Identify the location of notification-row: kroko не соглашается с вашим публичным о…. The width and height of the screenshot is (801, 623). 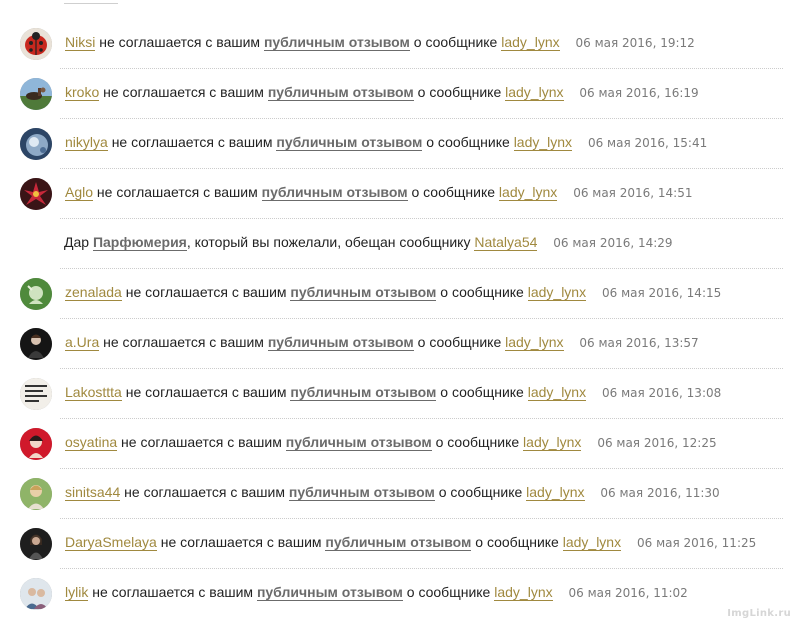
(400, 94).